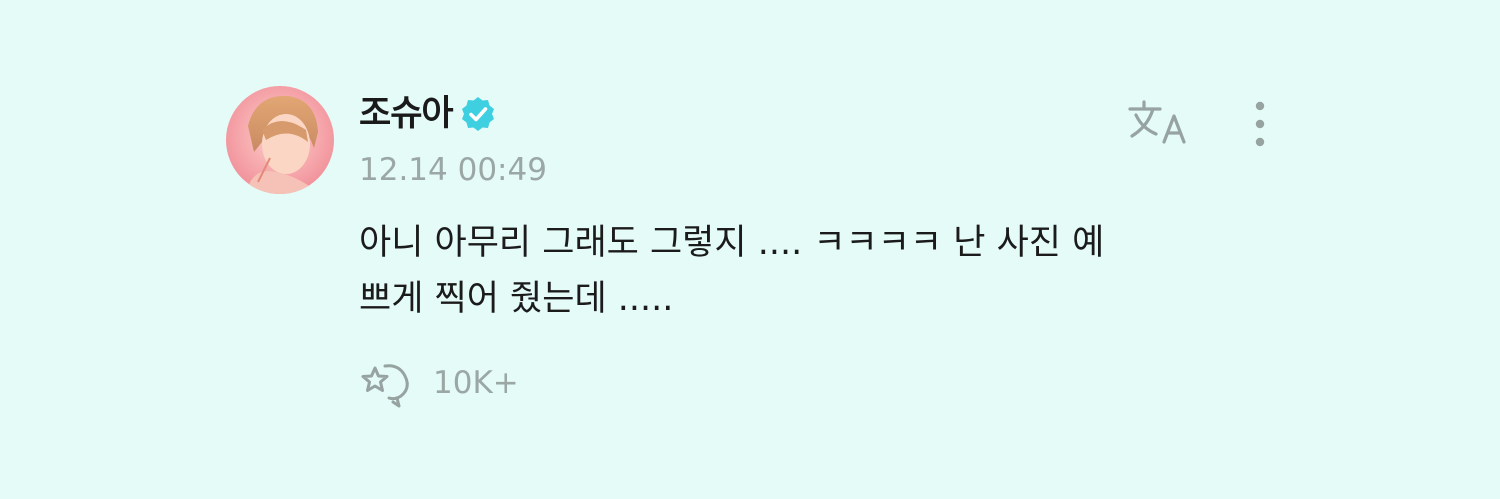 This screenshot has height=499, width=1500. What do you see at coordinates (478, 114) in the screenshot?
I see `verified-badge-icon` at bounding box center [478, 114].